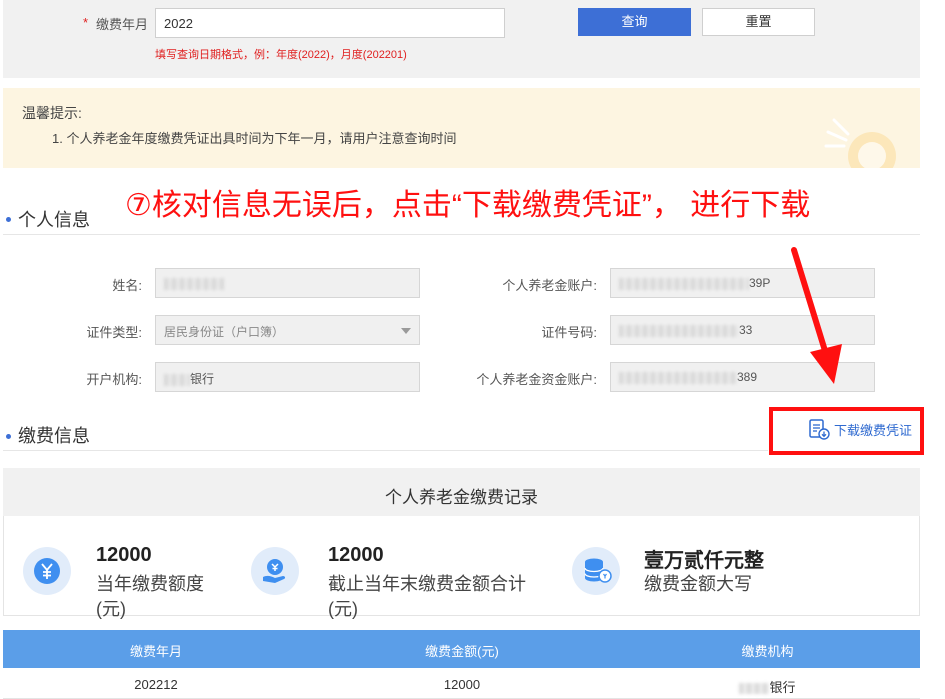 The width and height of the screenshot is (945, 699). Describe the element at coordinates (462, 684) in the screenshot. I see `table-cell: 12000` at that location.